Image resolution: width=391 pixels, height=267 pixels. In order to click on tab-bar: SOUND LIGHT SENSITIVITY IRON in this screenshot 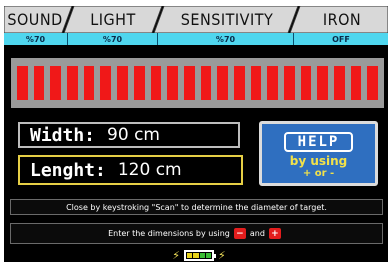, I will do `click(196, 19)`.